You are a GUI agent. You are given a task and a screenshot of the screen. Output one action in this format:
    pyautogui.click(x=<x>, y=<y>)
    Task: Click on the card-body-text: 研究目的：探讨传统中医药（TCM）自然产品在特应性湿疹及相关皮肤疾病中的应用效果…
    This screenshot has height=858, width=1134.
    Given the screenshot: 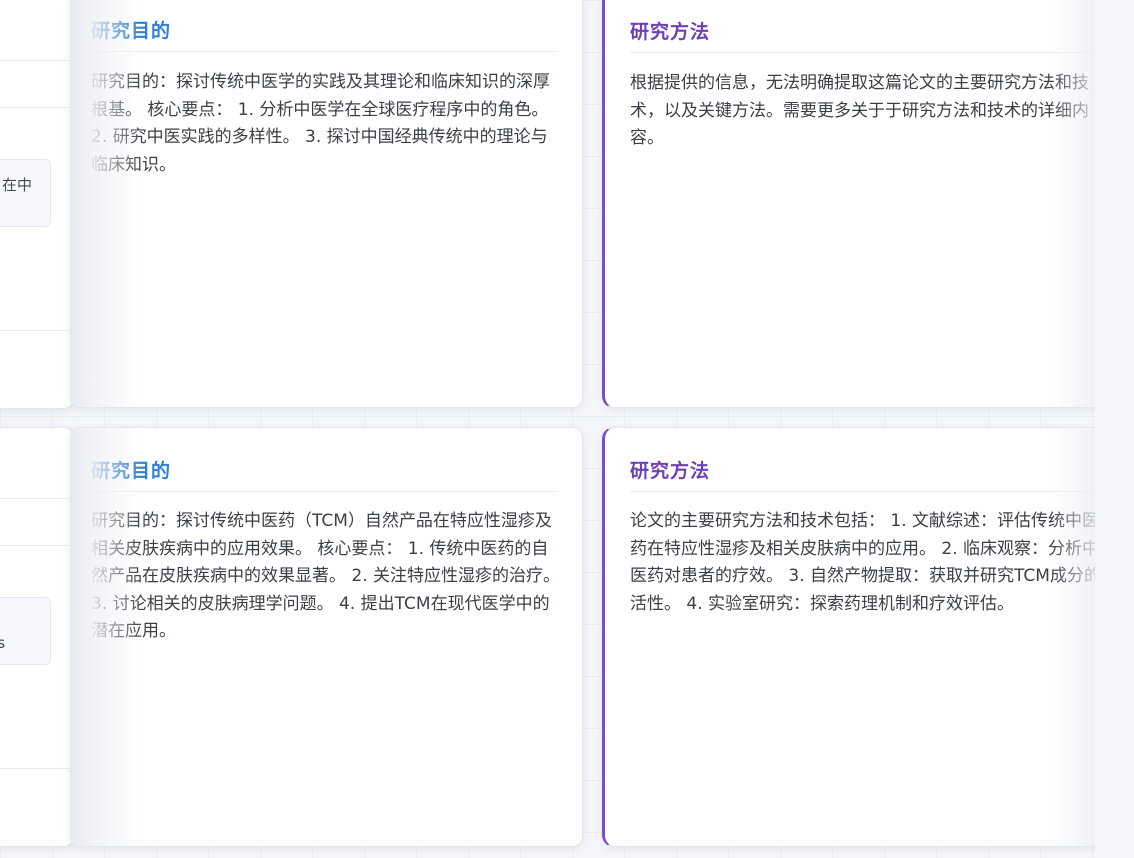 What is the action you would take?
    pyautogui.click(x=326, y=576)
    